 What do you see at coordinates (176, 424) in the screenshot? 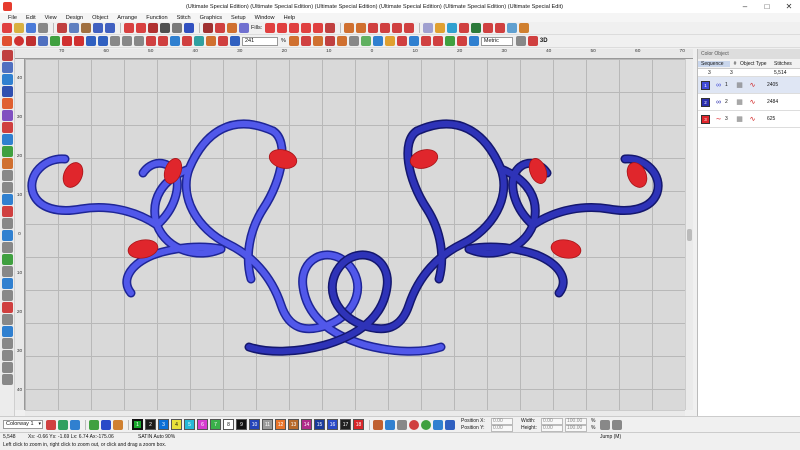
I see `color-chip: 4` at bounding box center [176, 424].